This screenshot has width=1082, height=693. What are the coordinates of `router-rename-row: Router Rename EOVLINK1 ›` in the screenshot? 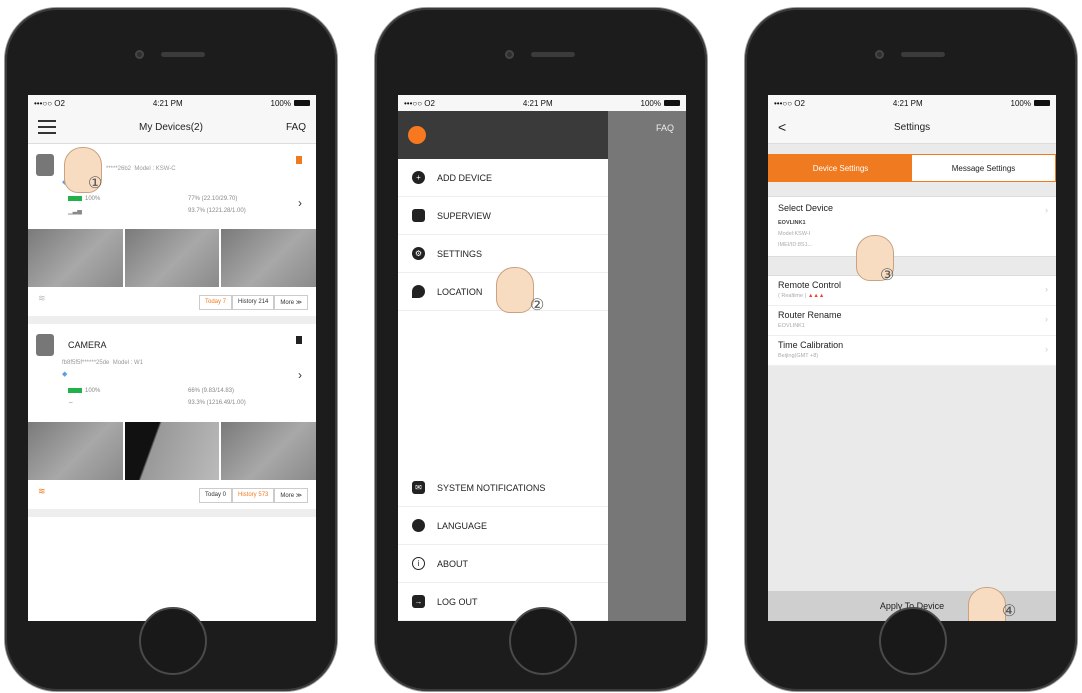 It's located at (912, 321).